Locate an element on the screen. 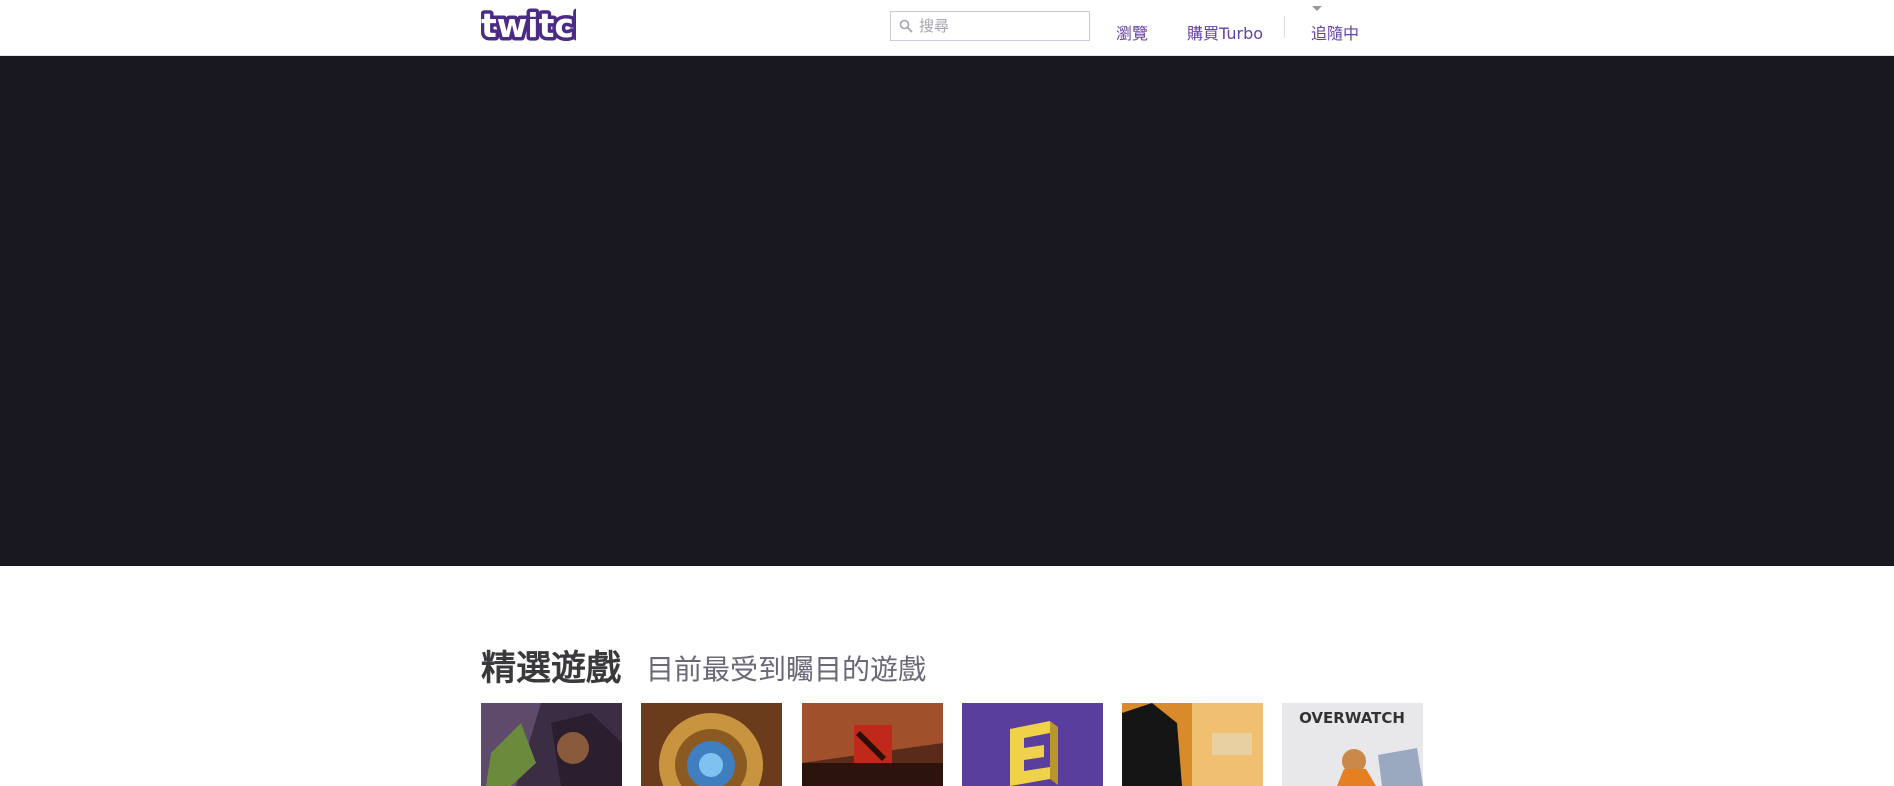 This screenshot has width=1894, height=786. e3-art-icon is located at coordinates (1032, 744).